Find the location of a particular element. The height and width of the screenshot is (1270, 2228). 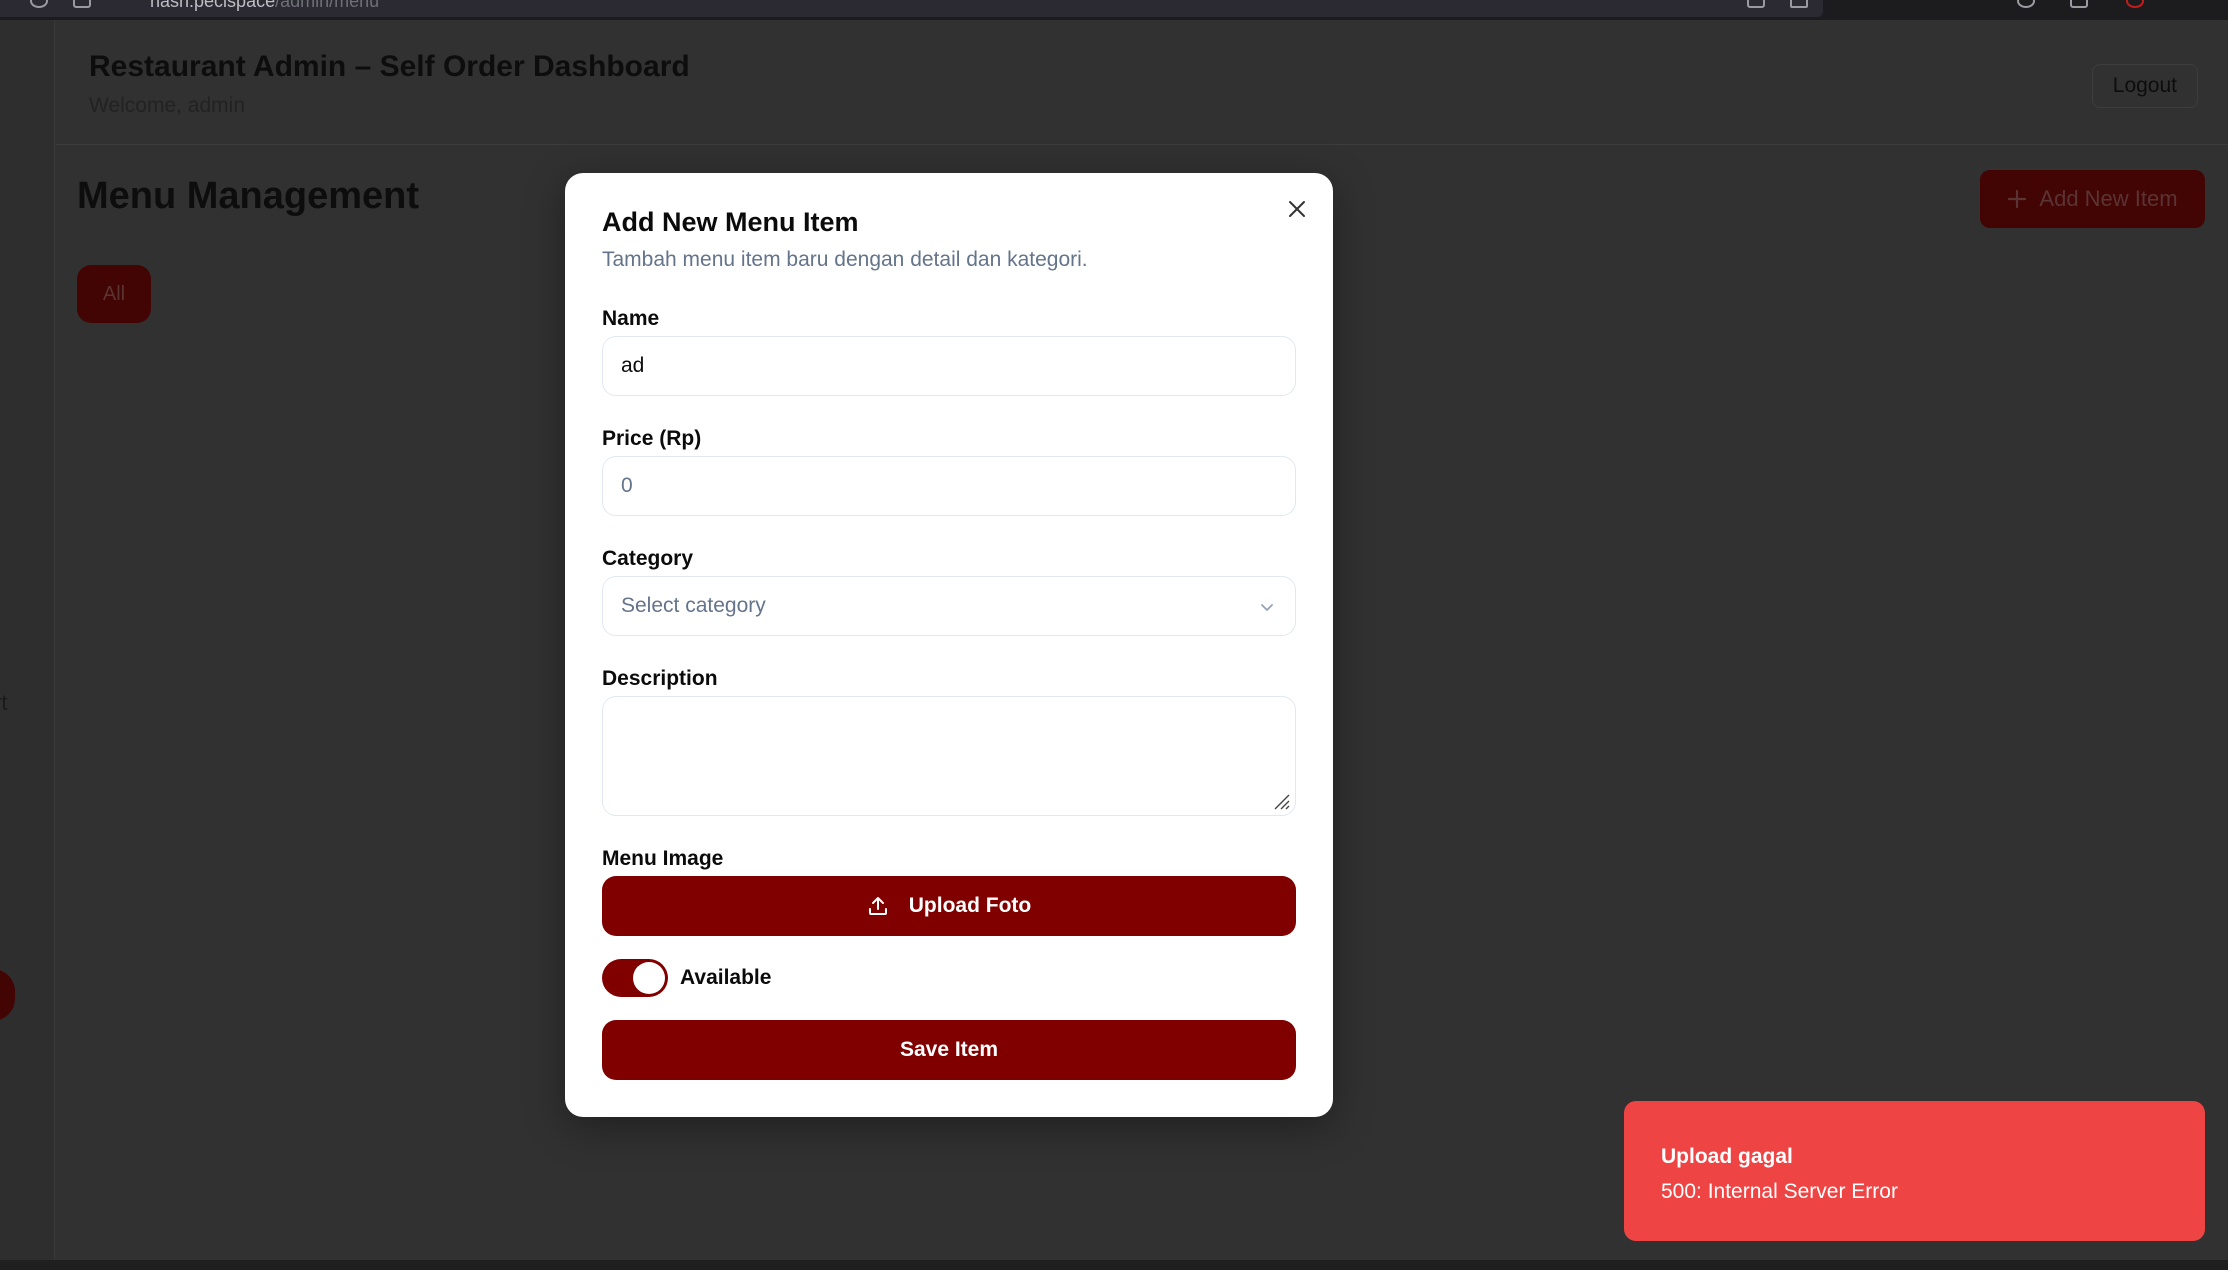

url-text: nash.pecispace/admin/menu is located at coordinates (265, 5).